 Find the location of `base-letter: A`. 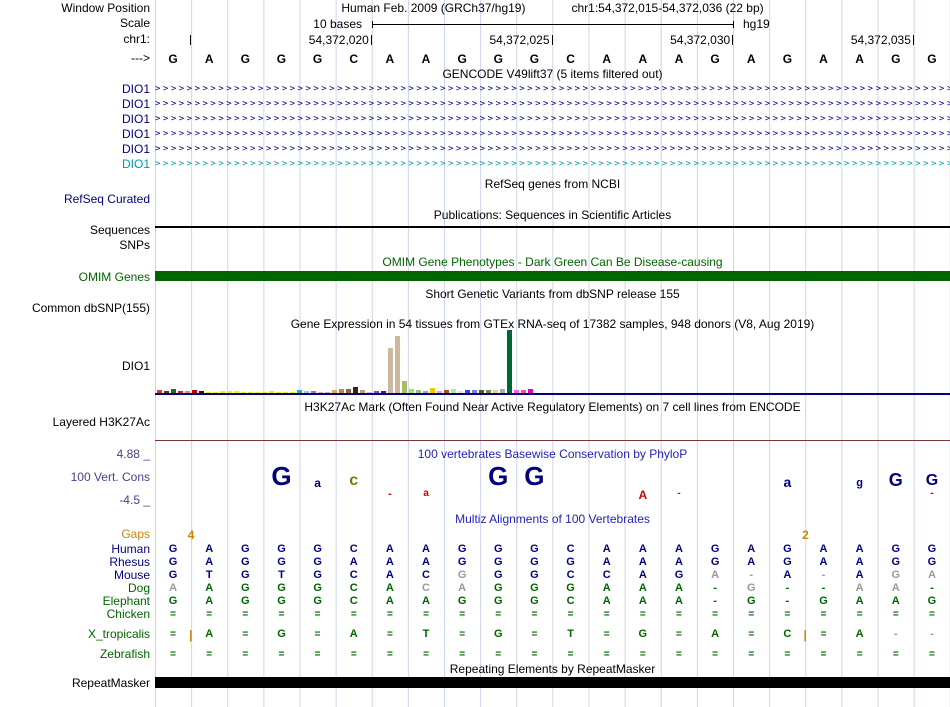

base-letter: A is located at coordinates (426, 59).